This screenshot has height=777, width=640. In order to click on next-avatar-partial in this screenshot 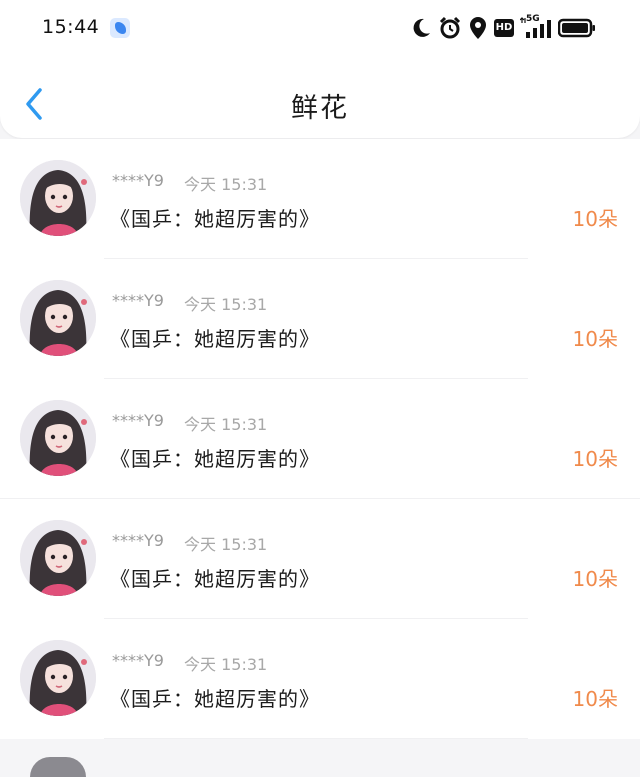, I will do `click(58, 767)`.